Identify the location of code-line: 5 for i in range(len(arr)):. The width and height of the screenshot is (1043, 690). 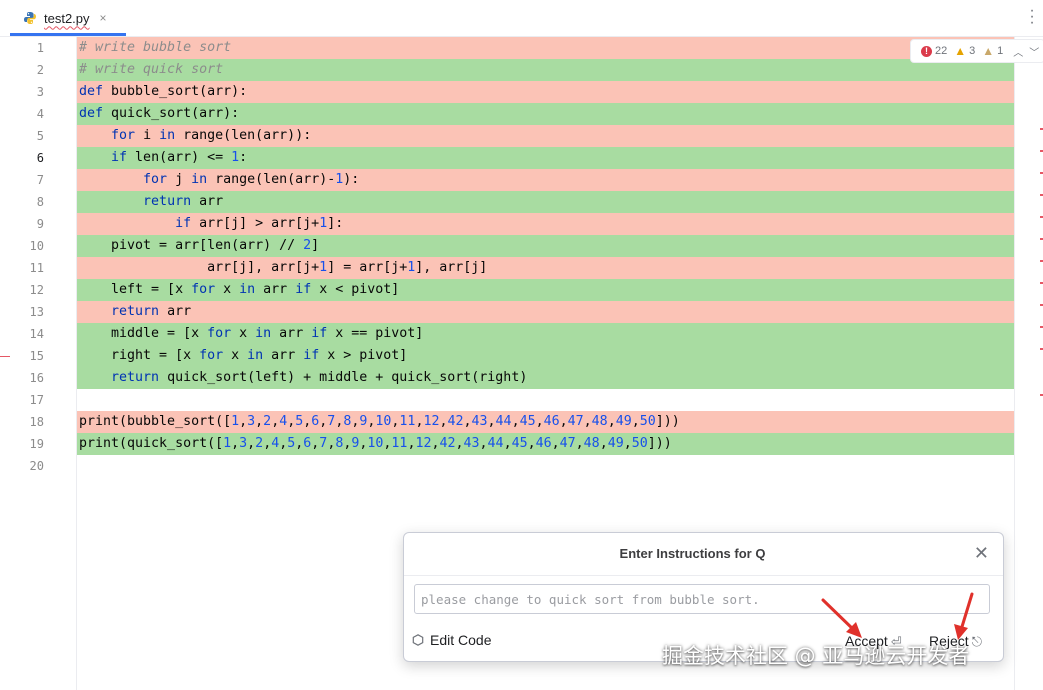
(540, 136).